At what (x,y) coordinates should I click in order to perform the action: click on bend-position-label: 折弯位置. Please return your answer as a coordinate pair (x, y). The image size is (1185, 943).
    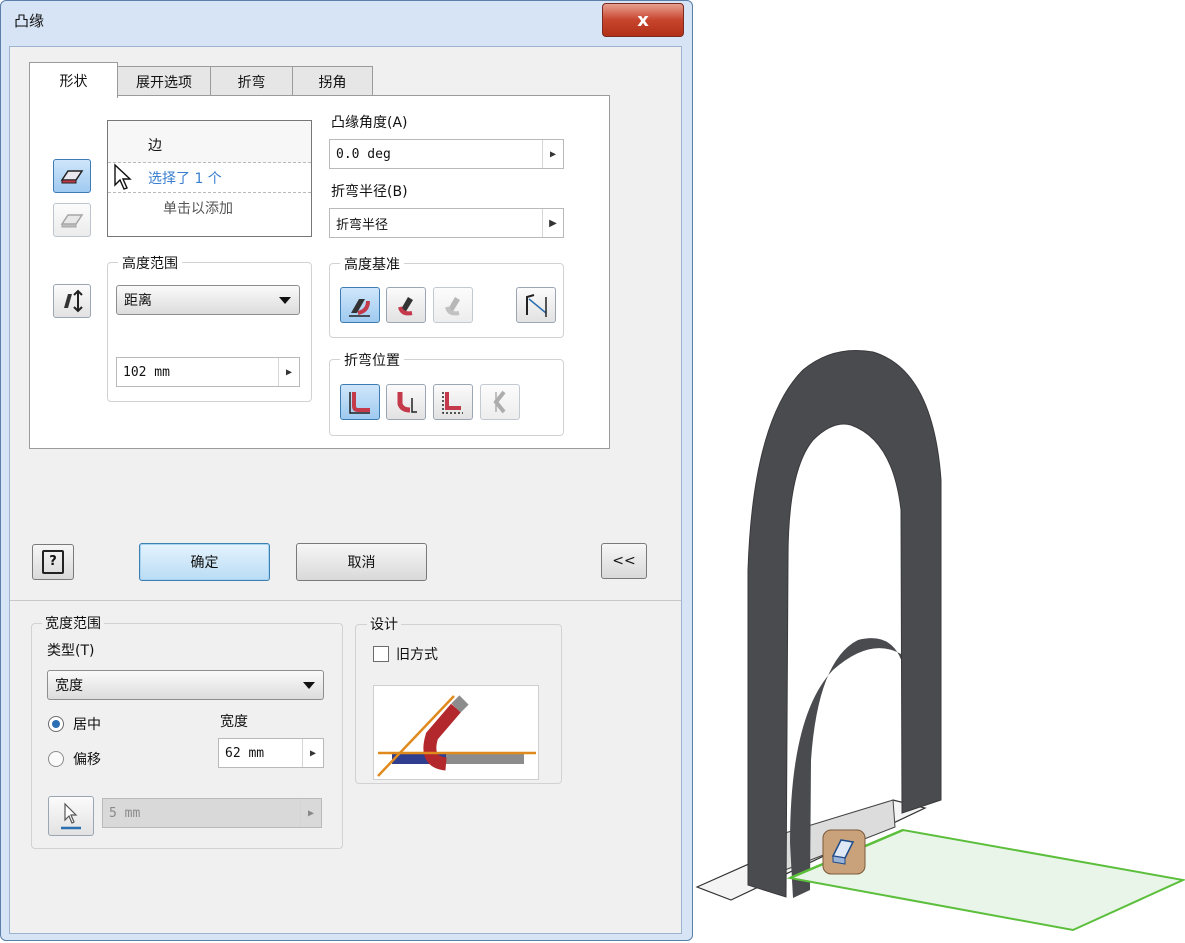
    Looking at the image, I should click on (372, 360).